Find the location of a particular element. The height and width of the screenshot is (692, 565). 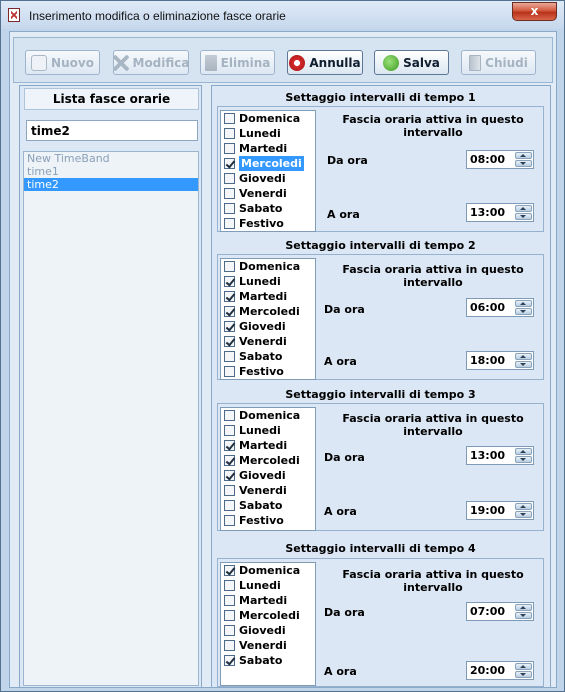

delete-button: Elimina is located at coordinates (237, 62).